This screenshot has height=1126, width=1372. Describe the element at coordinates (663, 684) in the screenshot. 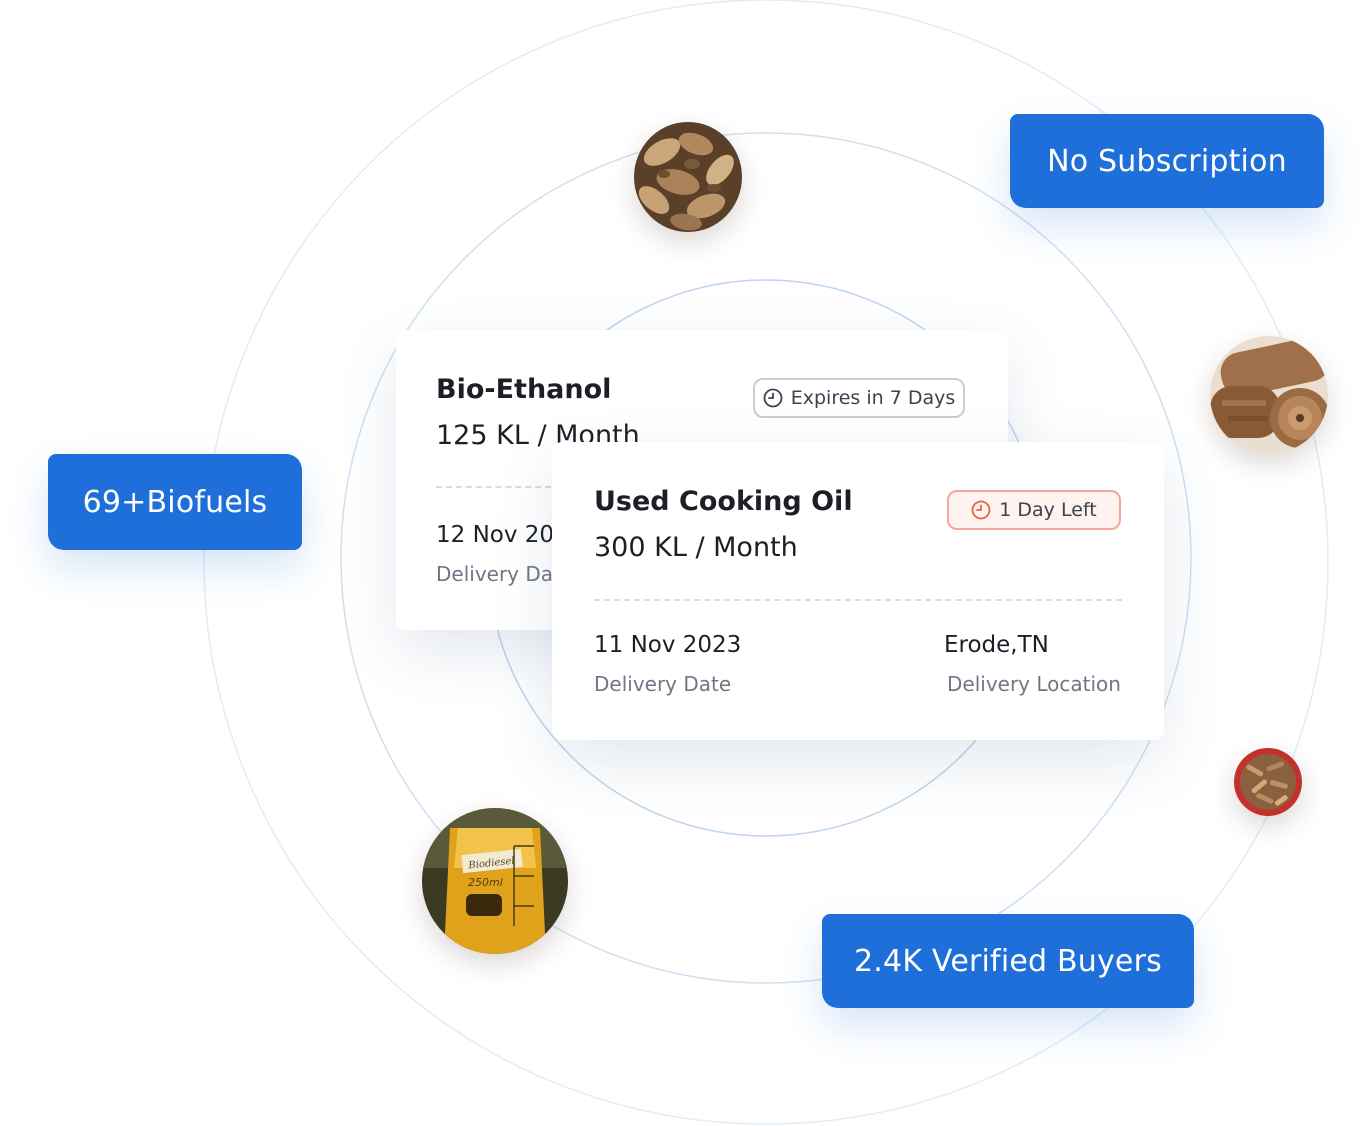

I see `delivery-date-label: Delivery Date` at that location.